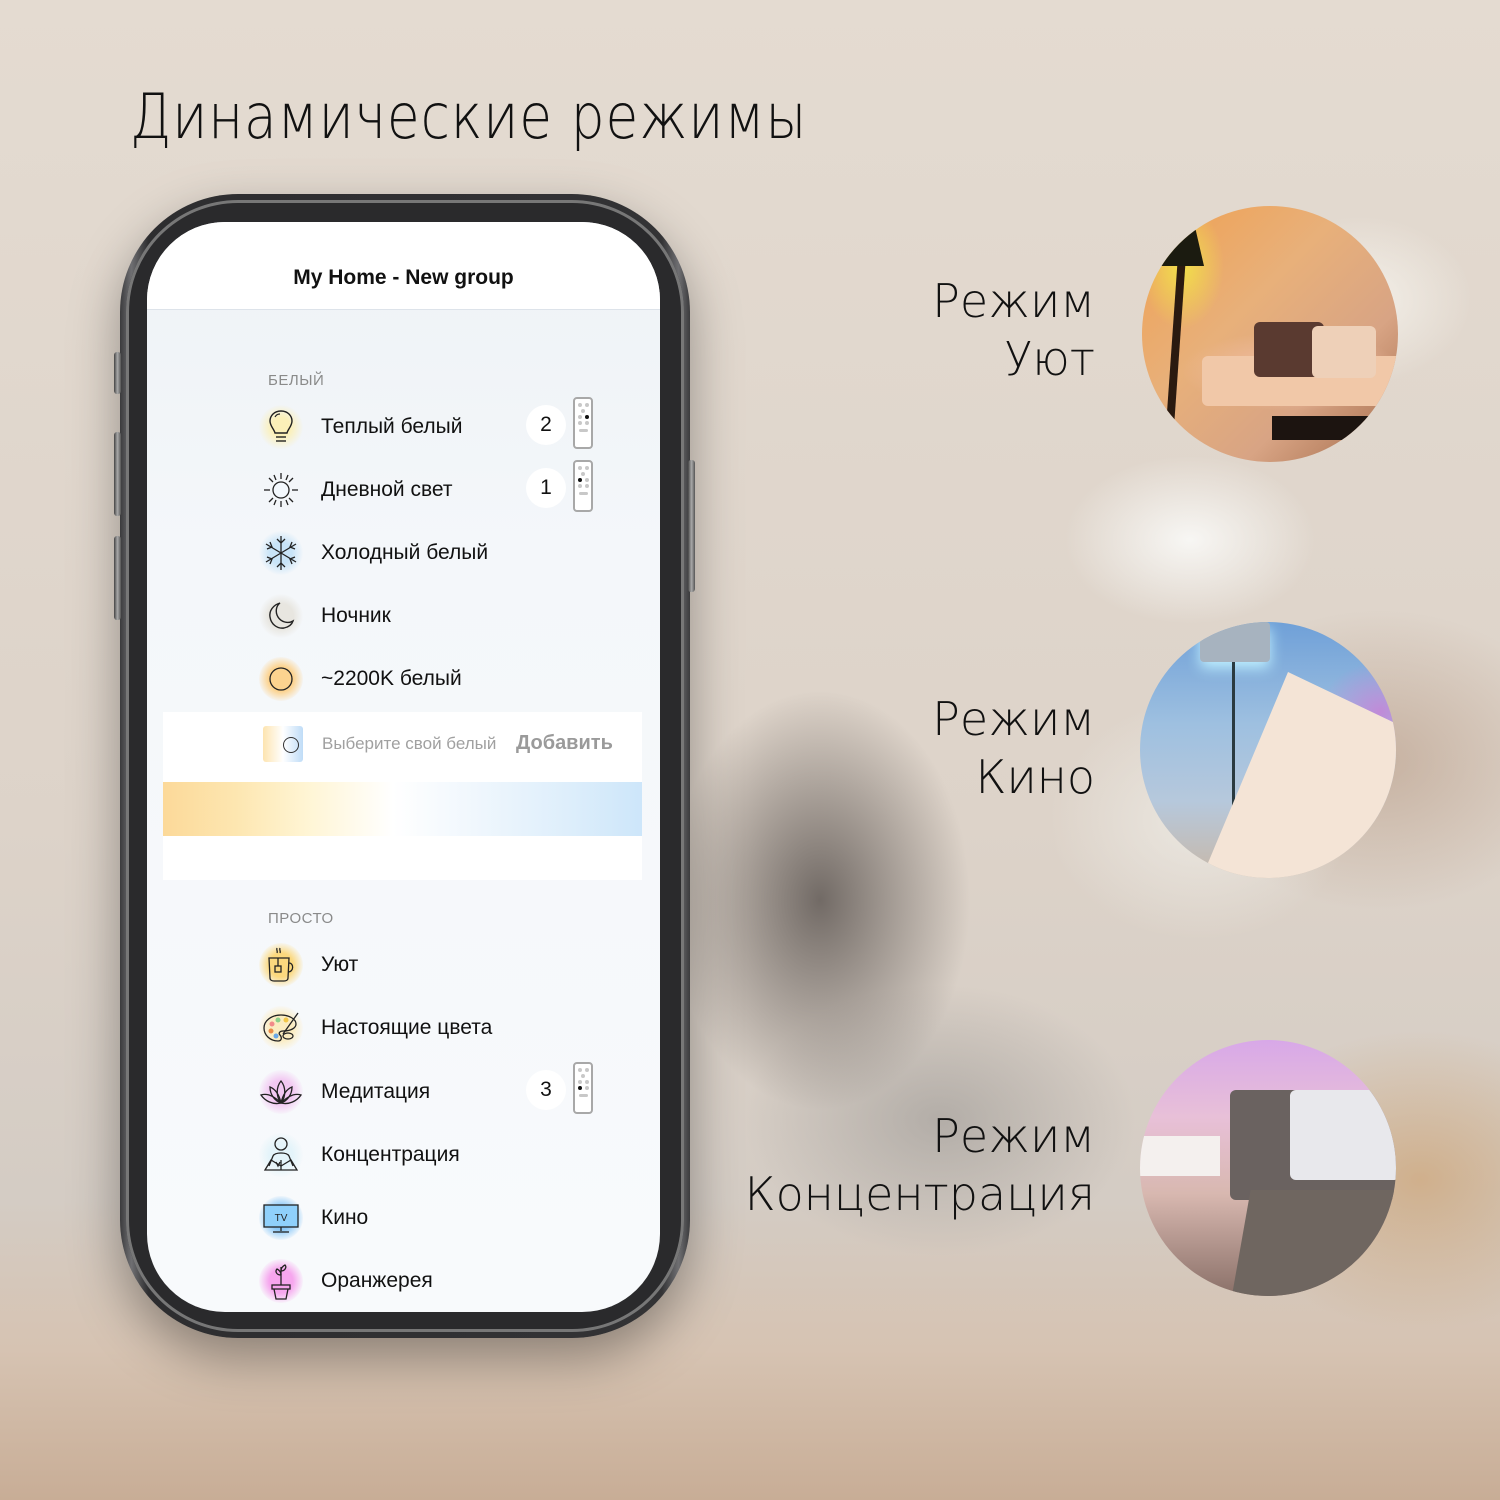 The image size is (1500, 1500). Describe the element at coordinates (1268, 1168) in the screenshot. I see `bedroom-photo` at that location.